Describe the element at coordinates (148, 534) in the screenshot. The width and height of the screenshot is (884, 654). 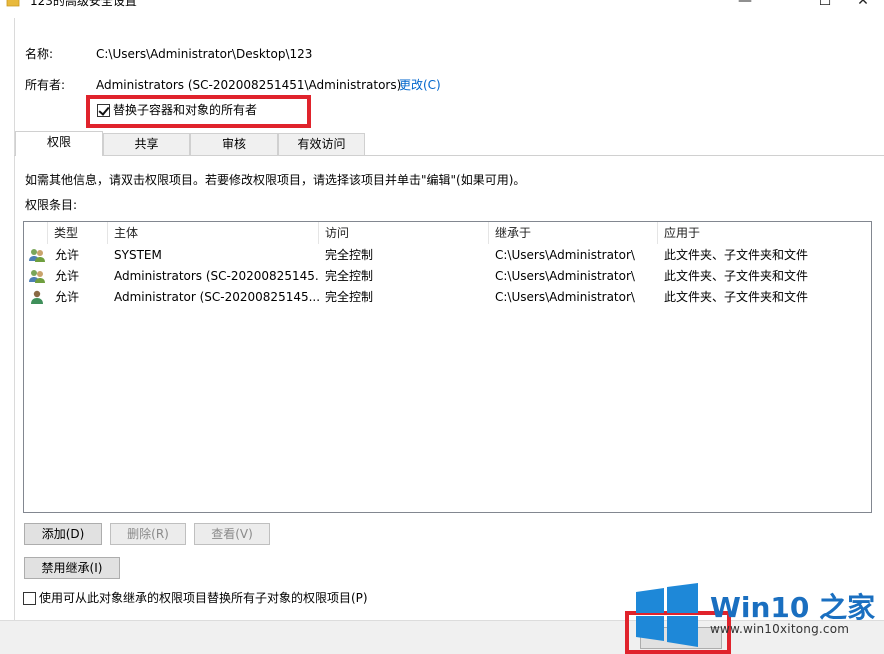
I see `remove-button: 删除(R)` at that location.